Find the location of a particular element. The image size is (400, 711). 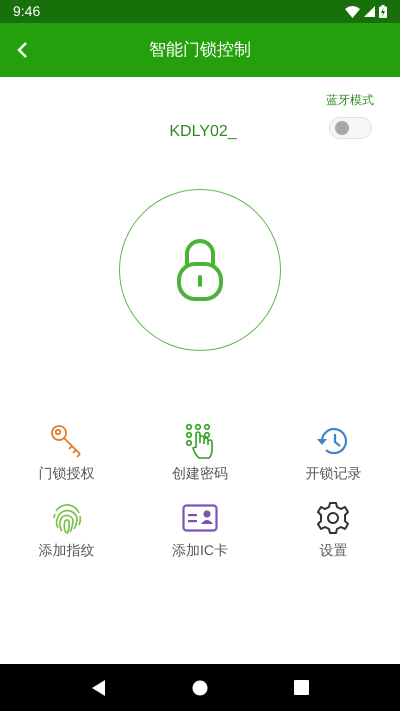

bluetooth-mode-label: 蓝牙模式 is located at coordinates (350, 100).